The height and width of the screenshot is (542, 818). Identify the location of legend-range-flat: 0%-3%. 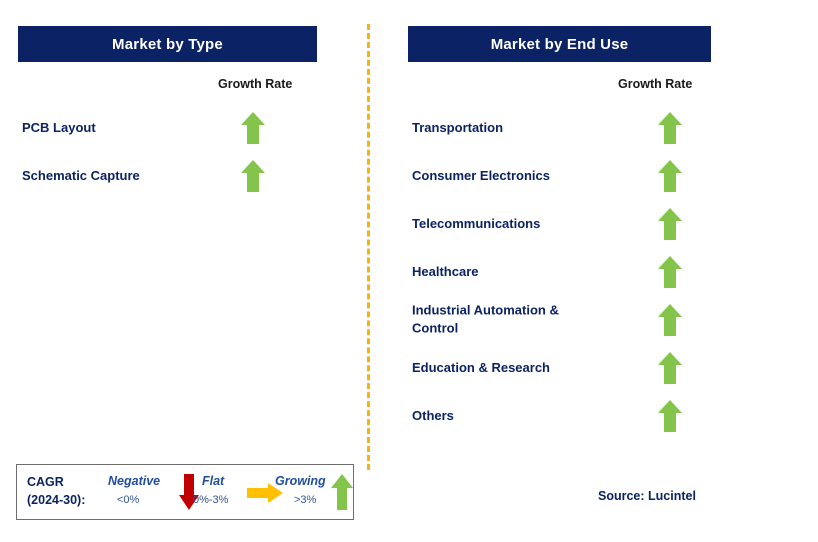
(211, 500).